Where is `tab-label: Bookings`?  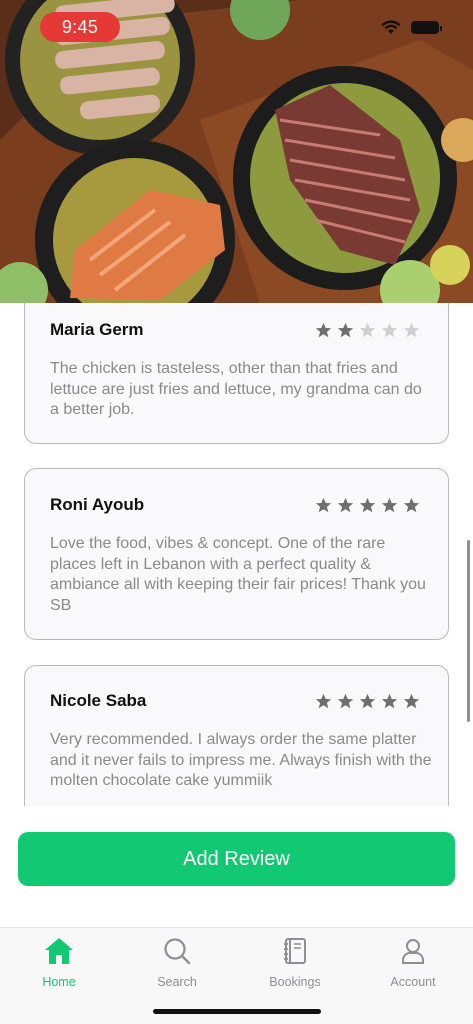 tab-label: Bookings is located at coordinates (295, 982).